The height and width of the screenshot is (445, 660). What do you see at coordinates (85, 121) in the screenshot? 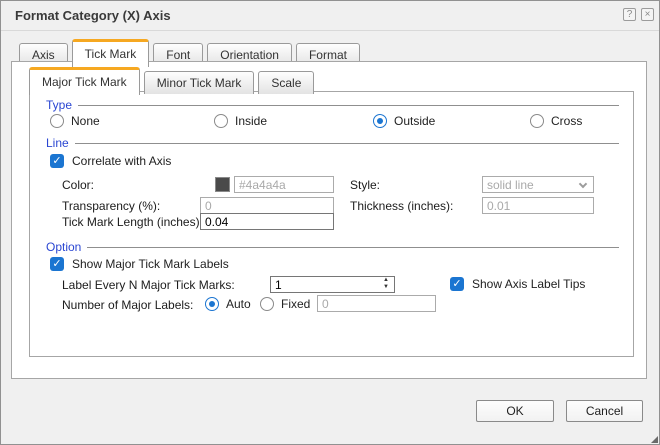
I see `radio-label: None` at bounding box center [85, 121].